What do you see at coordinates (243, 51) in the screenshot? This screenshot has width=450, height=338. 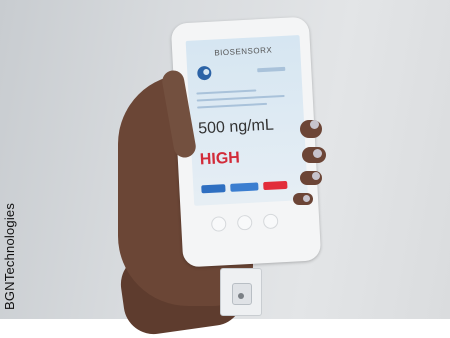 I see `brand-logo: BIOSENSORX` at bounding box center [243, 51].